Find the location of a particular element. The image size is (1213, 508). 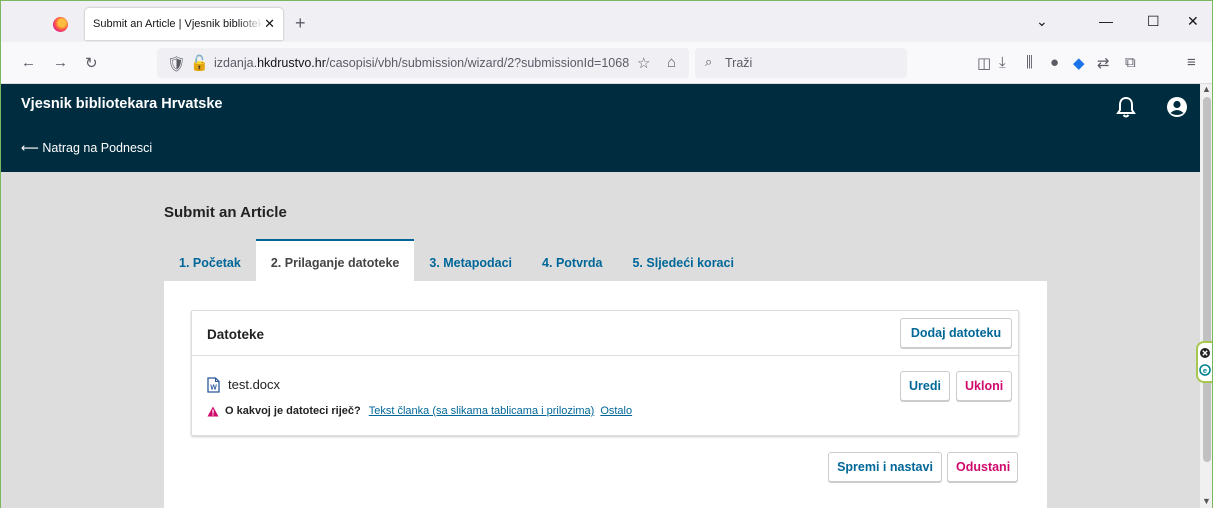

tab-pocetak: 1. Početak is located at coordinates (210, 260).